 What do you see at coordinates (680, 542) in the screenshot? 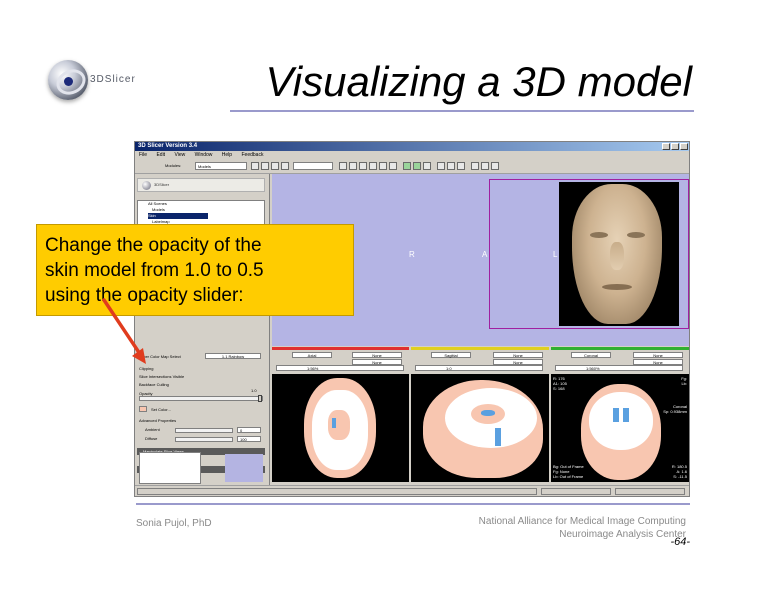
I see `page-number: -64-` at bounding box center [680, 542].